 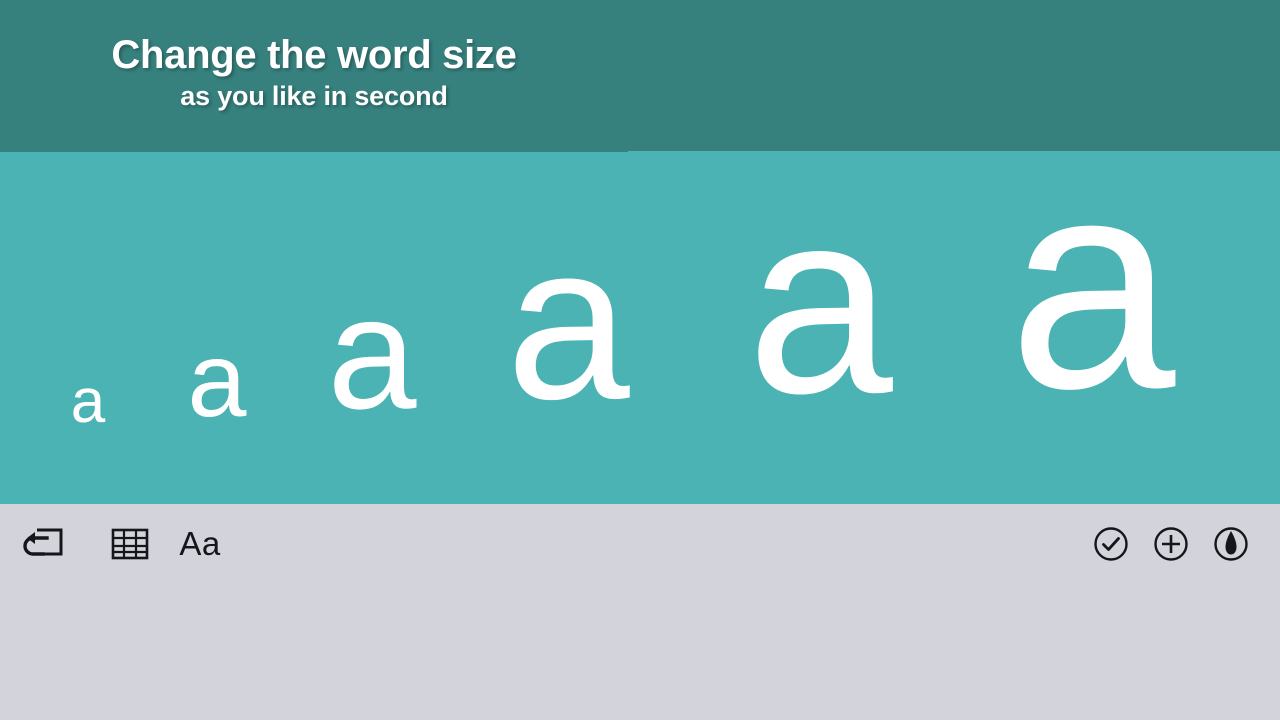 What do you see at coordinates (640, 544) in the screenshot?
I see `keyboard-toolbar: Aa` at bounding box center [640, 544].